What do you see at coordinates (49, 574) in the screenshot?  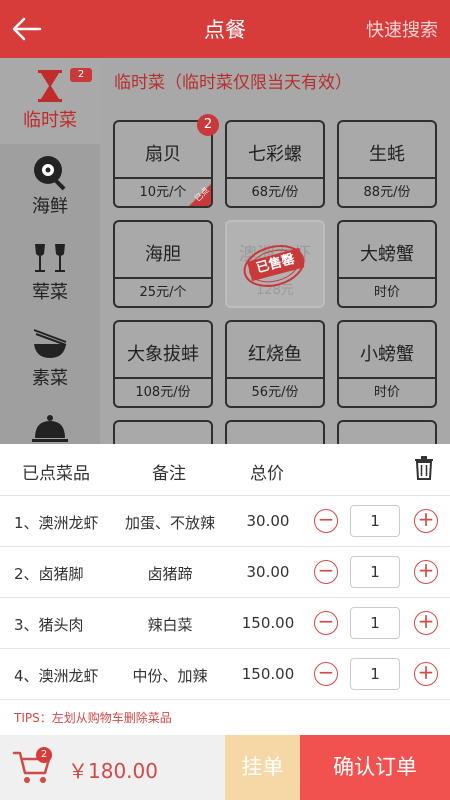 I see `cart-item-name: 2、卤猪脚` at bounding box center [49, 574].